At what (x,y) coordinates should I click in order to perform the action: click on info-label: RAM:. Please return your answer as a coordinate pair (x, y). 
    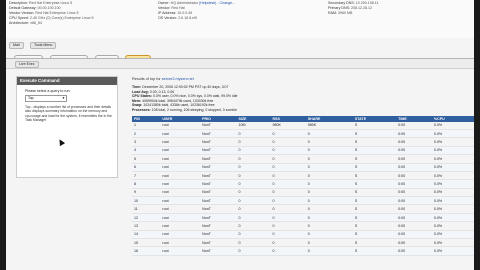
    Looking at the image, I should click on (332, 13).